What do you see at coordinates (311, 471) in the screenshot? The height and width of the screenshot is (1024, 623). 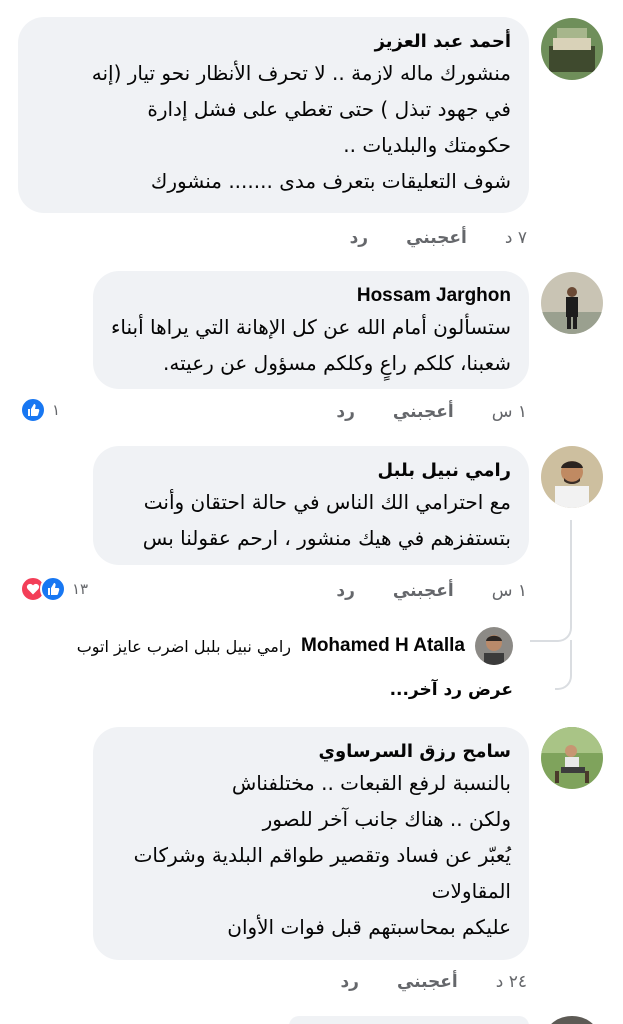 I see `comment-author: رامي نبيل بلبل` at bounding box center [311, 471].